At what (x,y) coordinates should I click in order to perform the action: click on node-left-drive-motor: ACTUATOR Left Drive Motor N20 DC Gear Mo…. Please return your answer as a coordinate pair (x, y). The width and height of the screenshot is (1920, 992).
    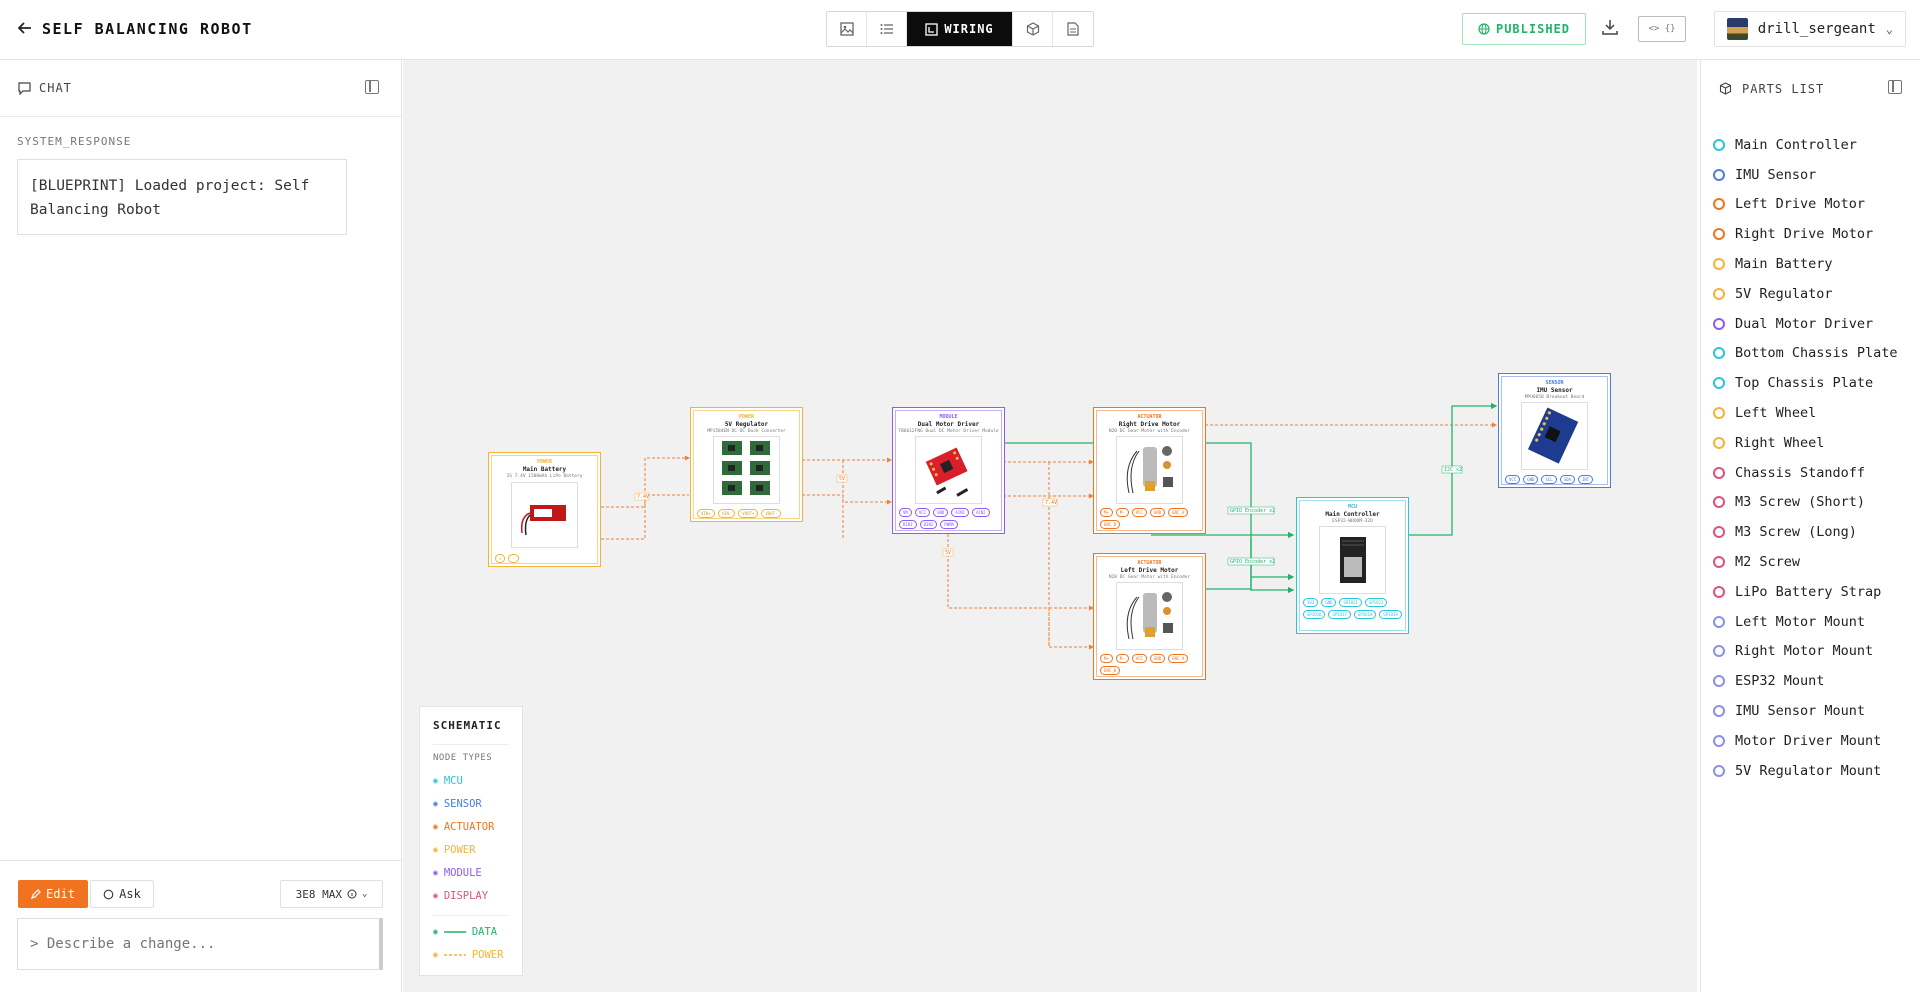
    Looking at the image, I should click on (1149, 616).